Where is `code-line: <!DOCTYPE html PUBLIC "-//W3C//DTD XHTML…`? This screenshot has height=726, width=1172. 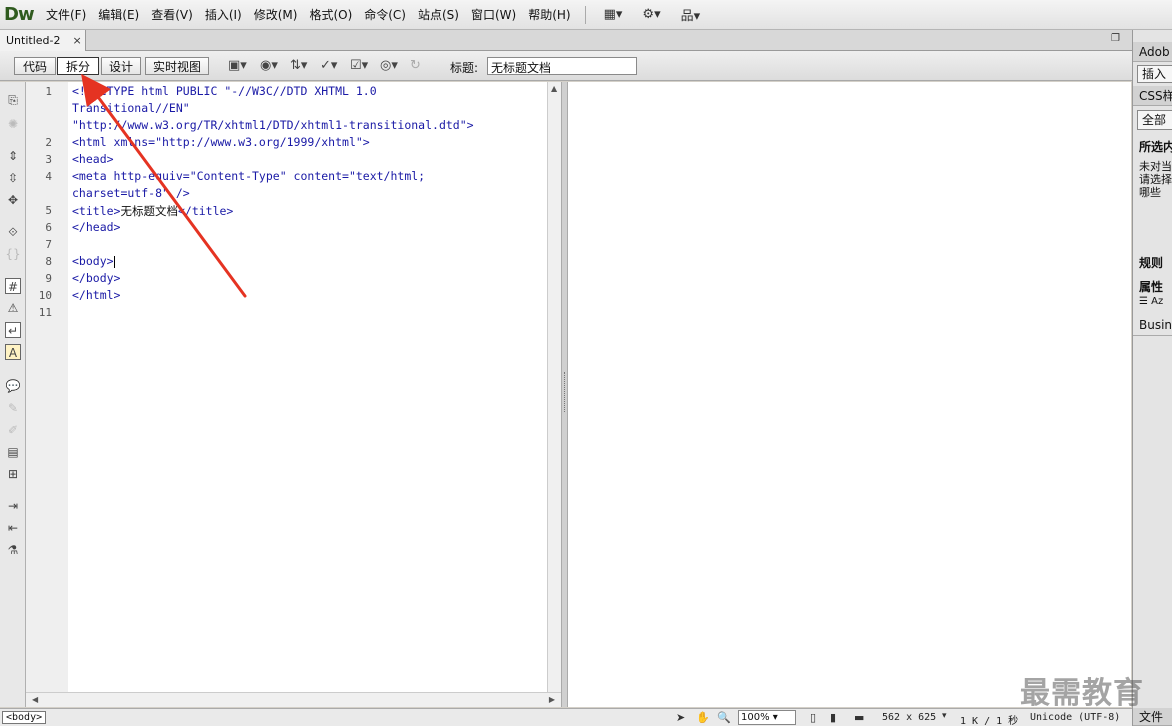
code-line: <!DOCTYPE html PUBLIC "-//W3C//DTD XHTML… is located at coordinates (224, 91).